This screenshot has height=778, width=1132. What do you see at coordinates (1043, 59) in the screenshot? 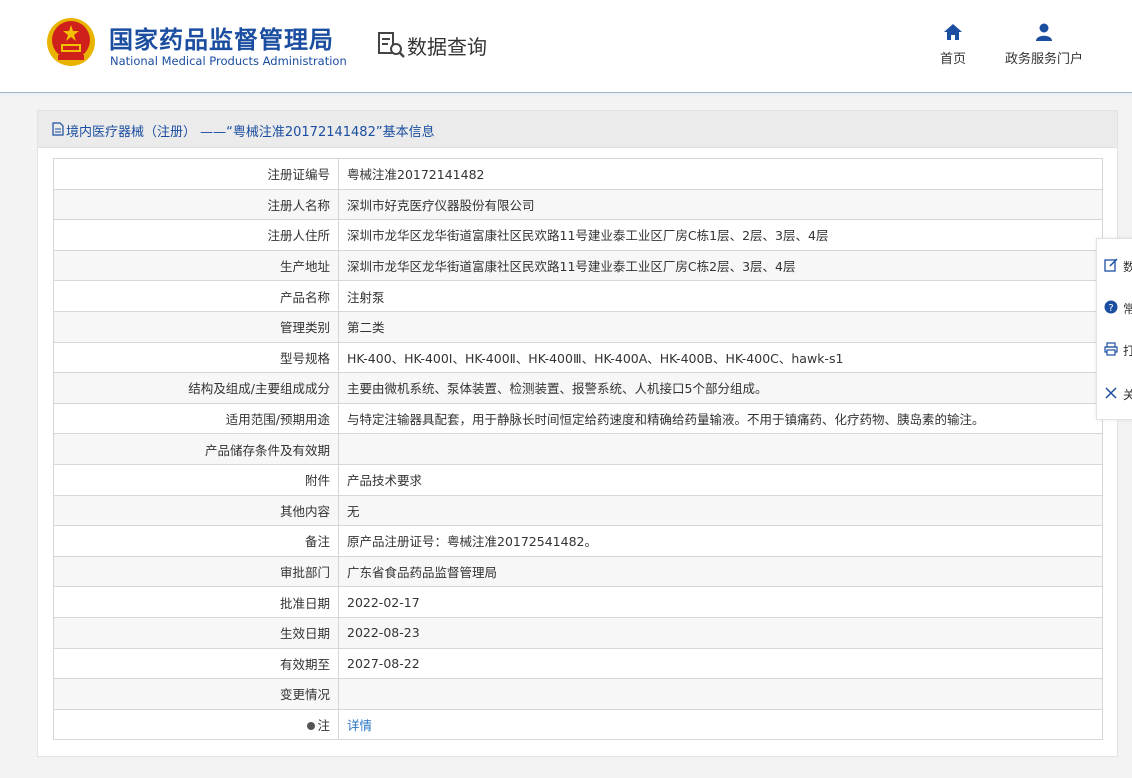
I see `nav-portal-label: 政务服务门户` at bounding box center [1043, 59].